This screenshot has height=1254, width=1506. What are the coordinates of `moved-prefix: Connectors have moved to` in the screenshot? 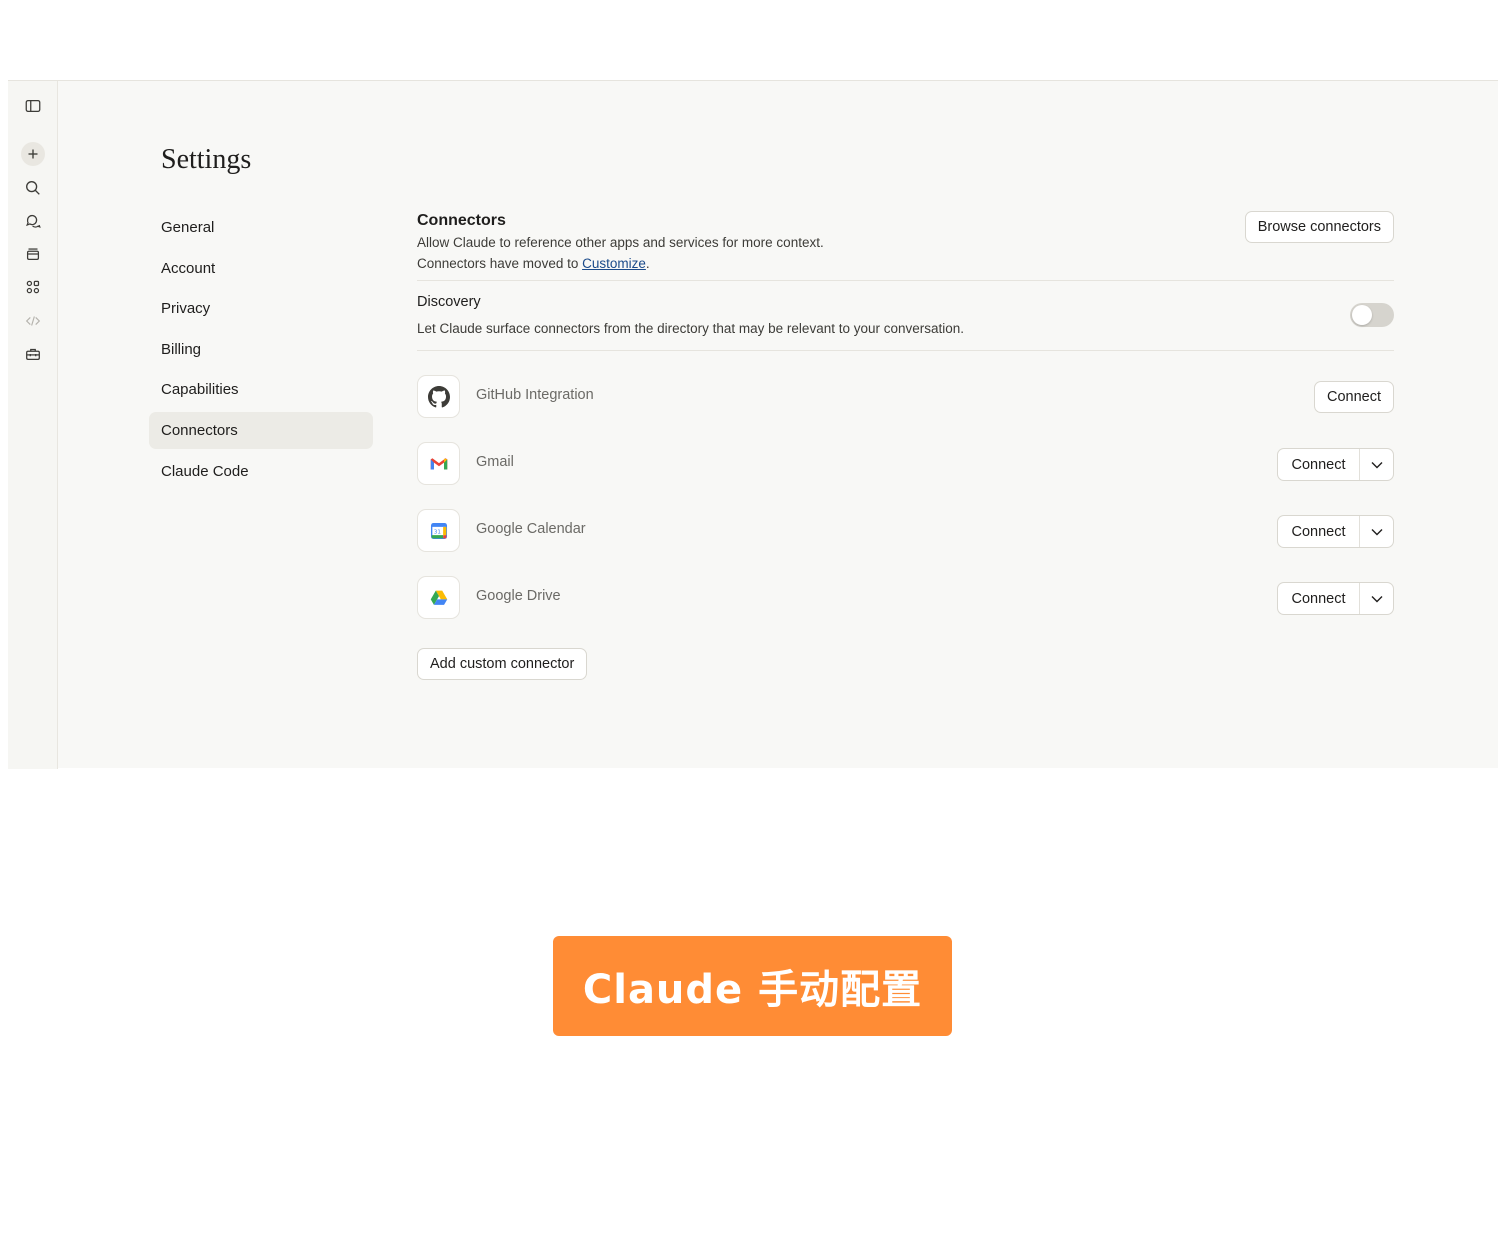 It's located at (500, 263).